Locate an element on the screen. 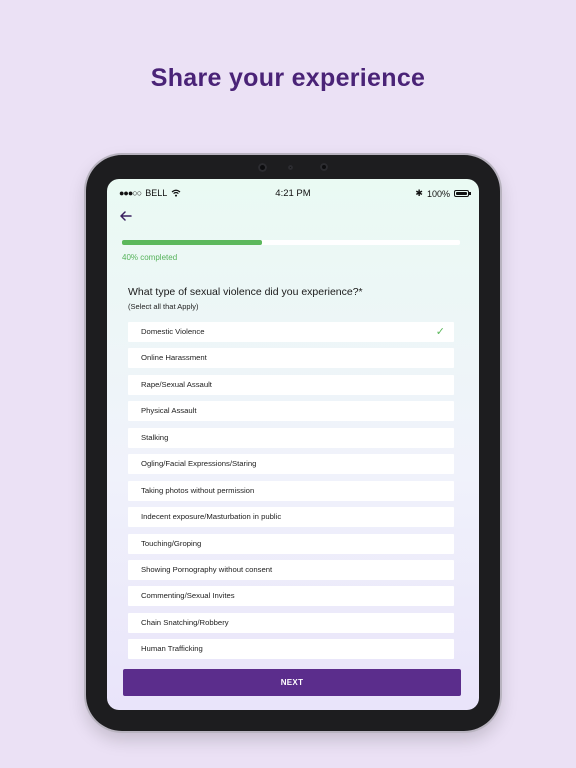  option-item: Online Harassment is located at coordinates (291, 358).